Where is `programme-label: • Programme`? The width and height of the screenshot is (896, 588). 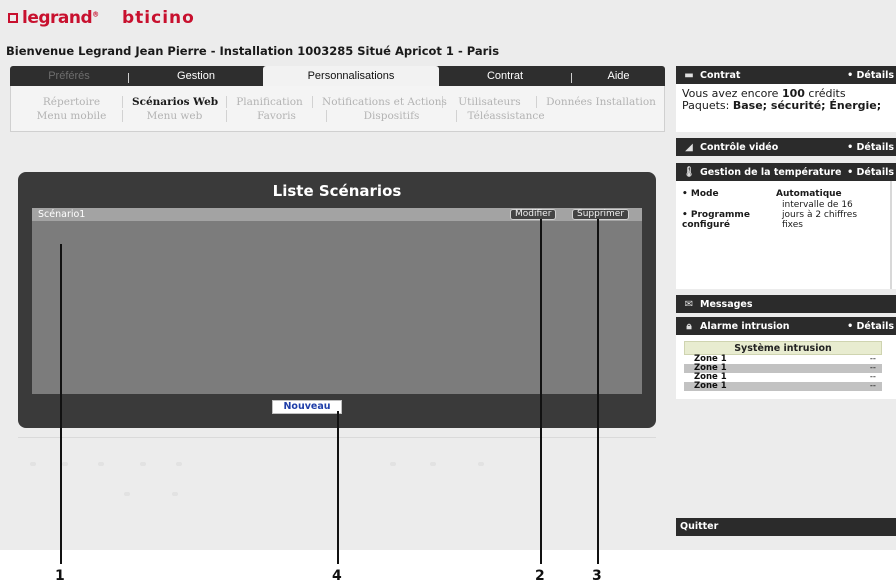 programme-label: • Programme is located at coordinates (716, 215).